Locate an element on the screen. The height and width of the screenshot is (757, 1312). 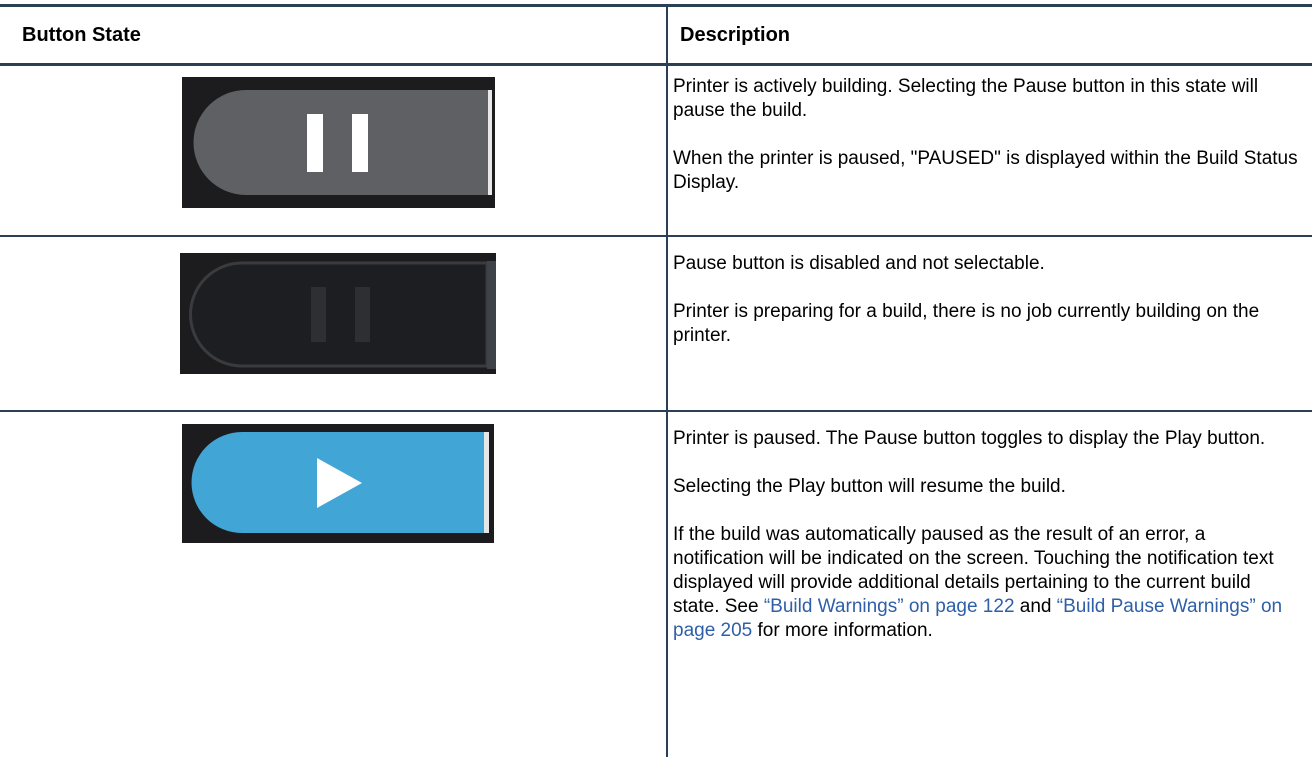
note-text-between: and is located at coordinates (1035, 606).